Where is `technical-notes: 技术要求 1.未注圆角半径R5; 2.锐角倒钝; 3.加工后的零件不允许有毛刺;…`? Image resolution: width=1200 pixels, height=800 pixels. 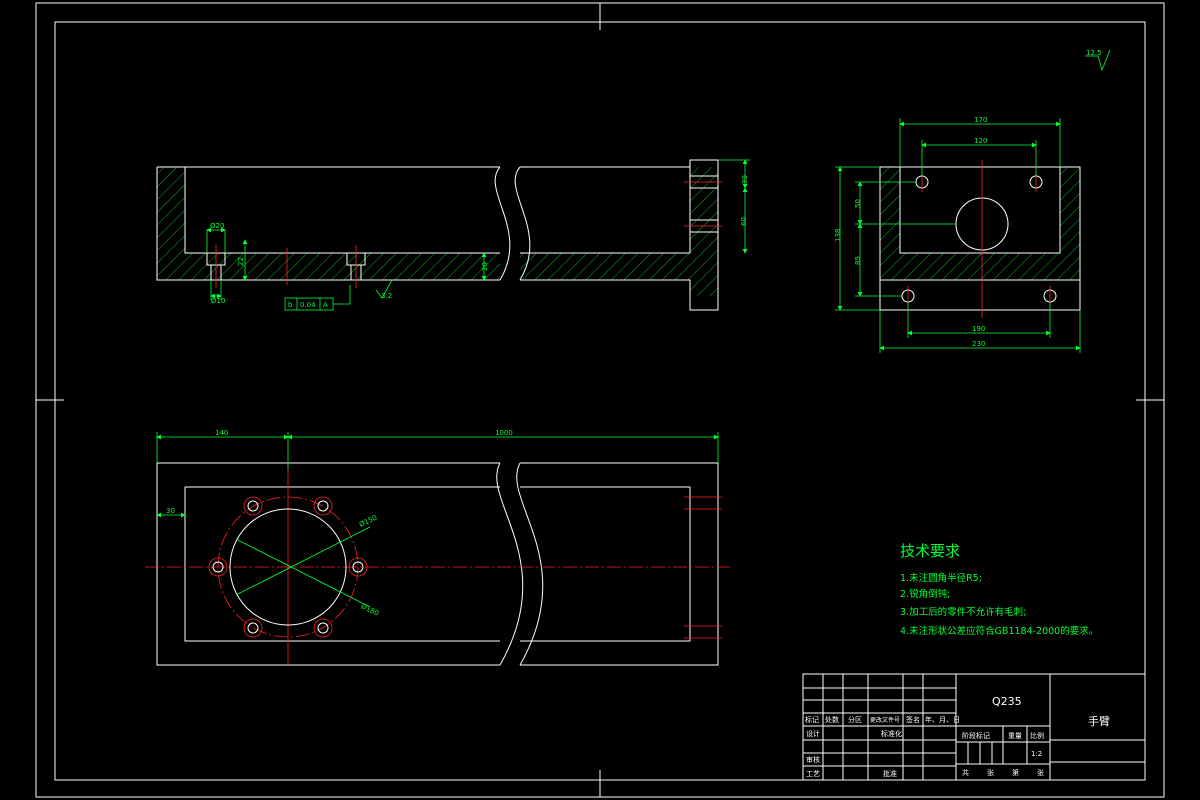 technical-notes: 技术要求 1.未注圆角半径R5; 2.锐角倒钝; 3.加工后的零件不允许有毛刺;… is located at coordinates (999, 589).